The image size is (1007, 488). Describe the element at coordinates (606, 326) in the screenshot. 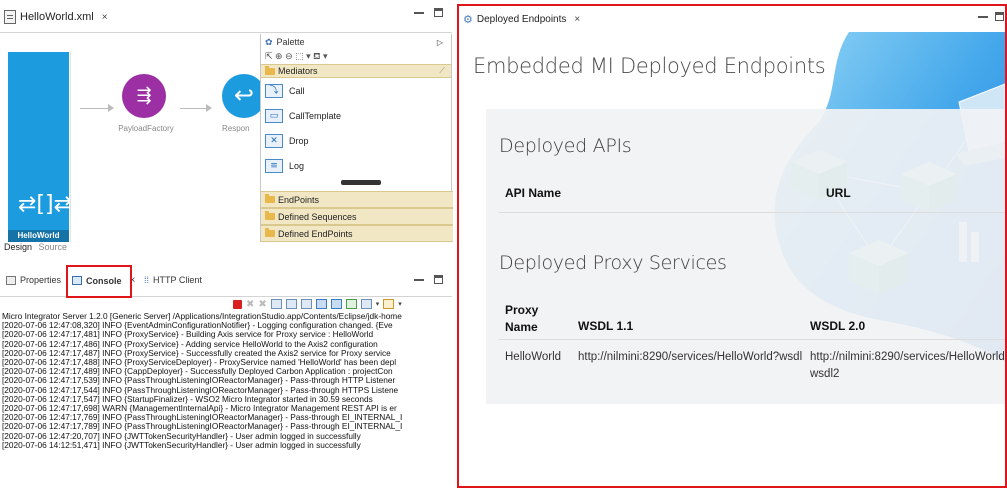

I see `col-wsdl-11: WSDL 1.1` at that location.